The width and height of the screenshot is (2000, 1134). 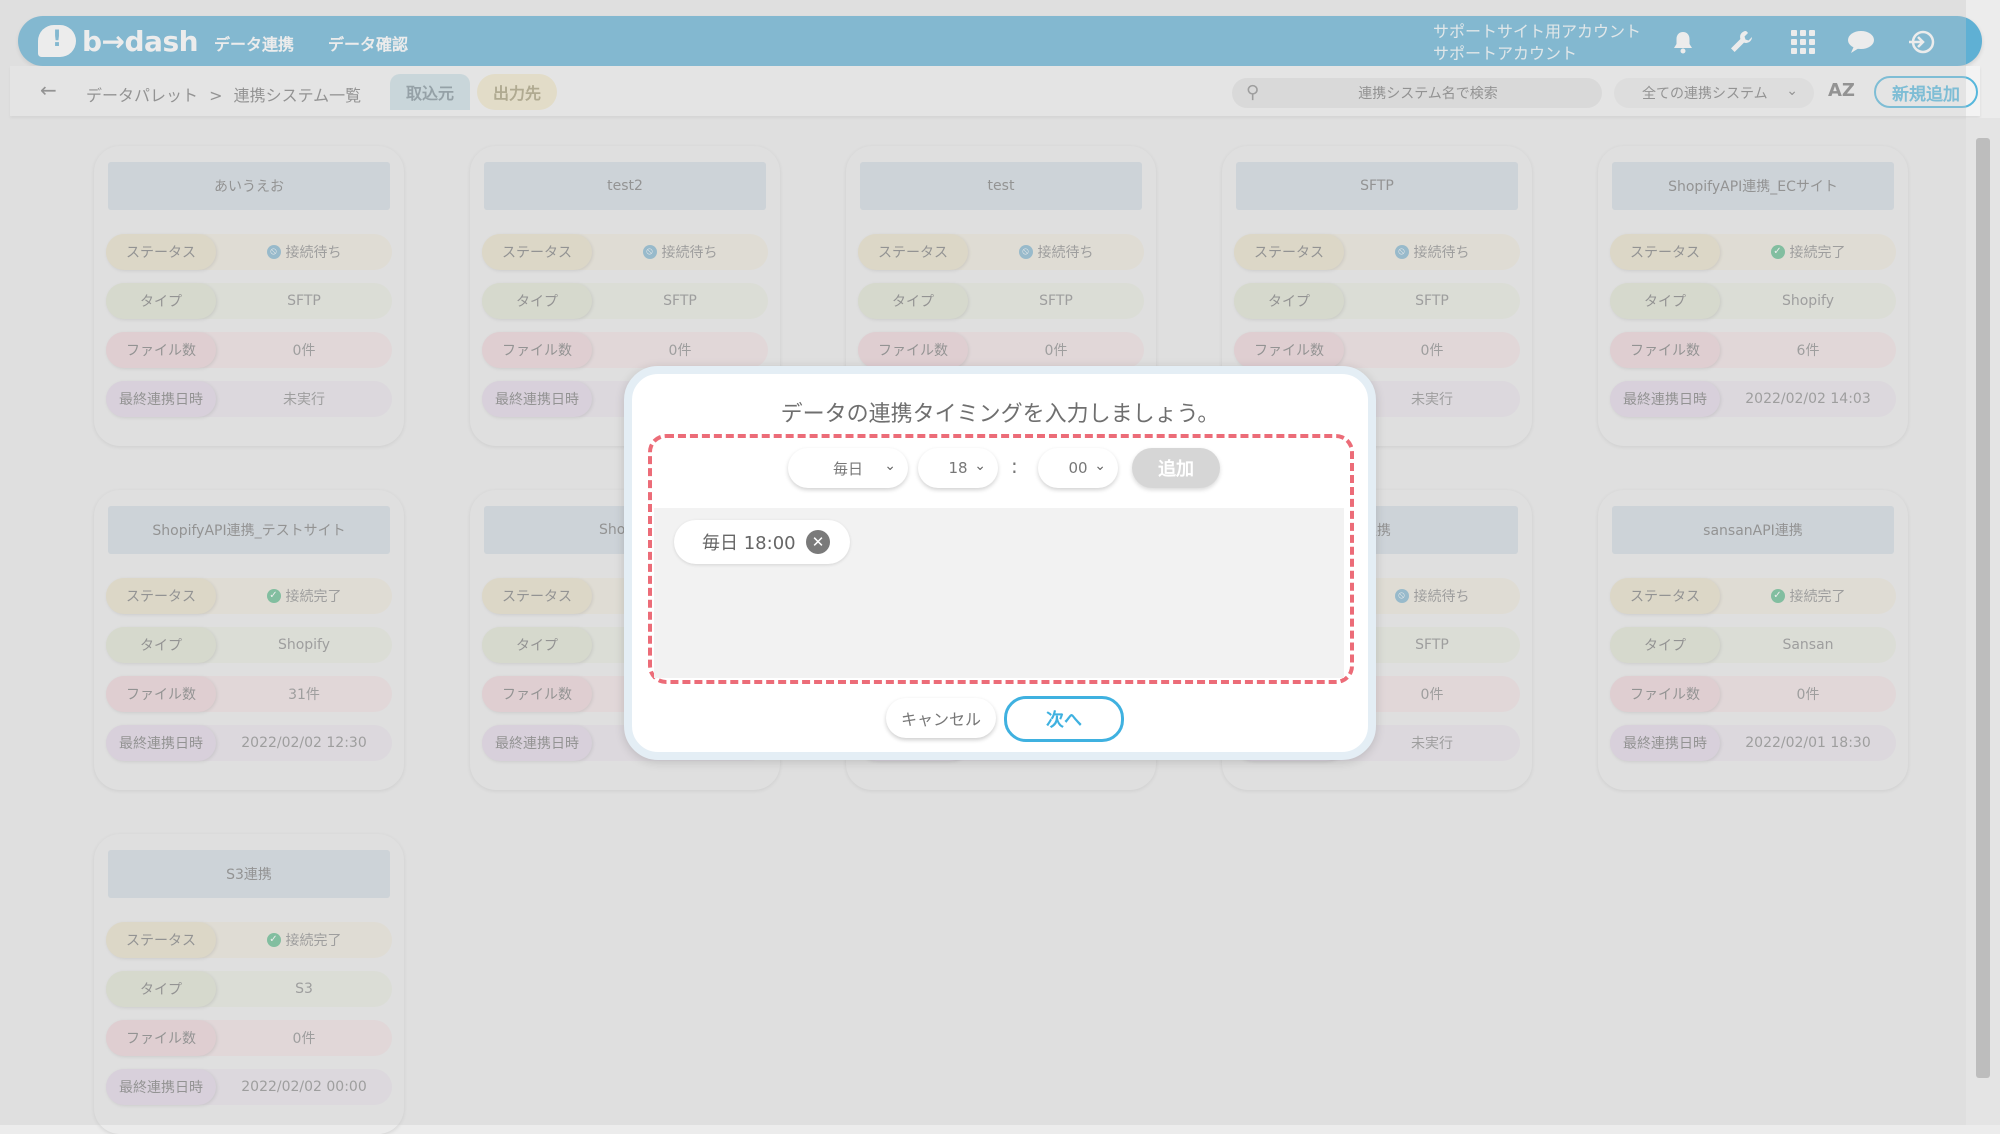 I want to click on hour-select: 18 ⌄, so click(x=958, y=468).